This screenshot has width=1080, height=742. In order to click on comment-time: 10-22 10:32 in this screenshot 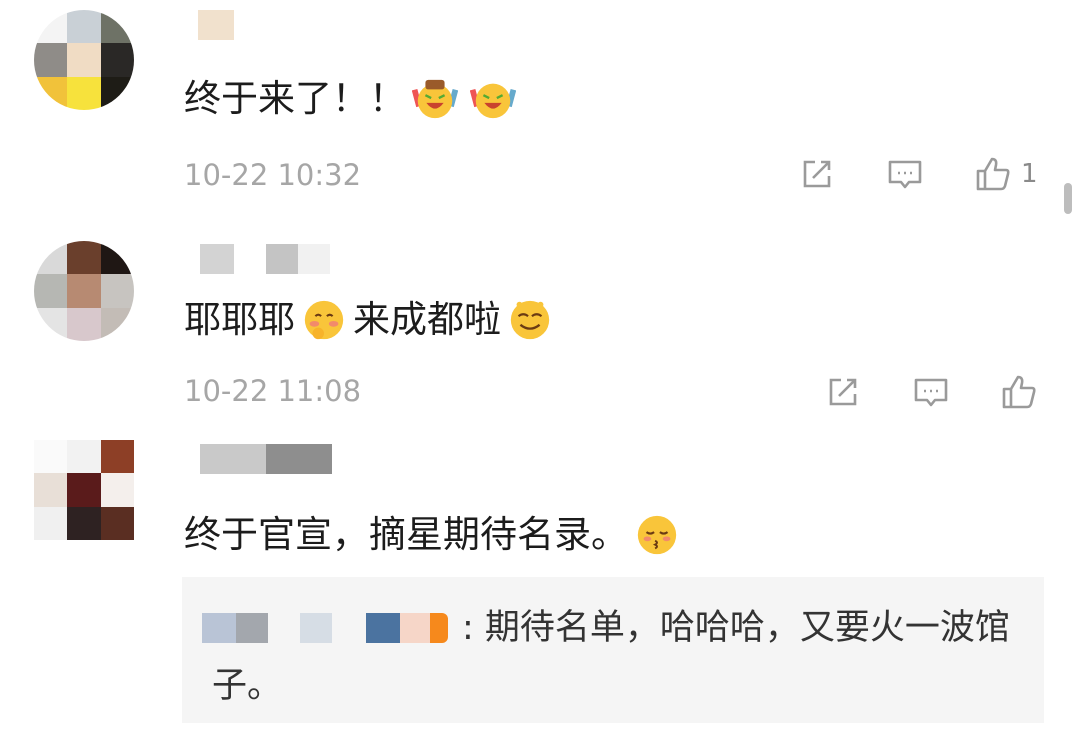, I will do `click(273, 175)`.